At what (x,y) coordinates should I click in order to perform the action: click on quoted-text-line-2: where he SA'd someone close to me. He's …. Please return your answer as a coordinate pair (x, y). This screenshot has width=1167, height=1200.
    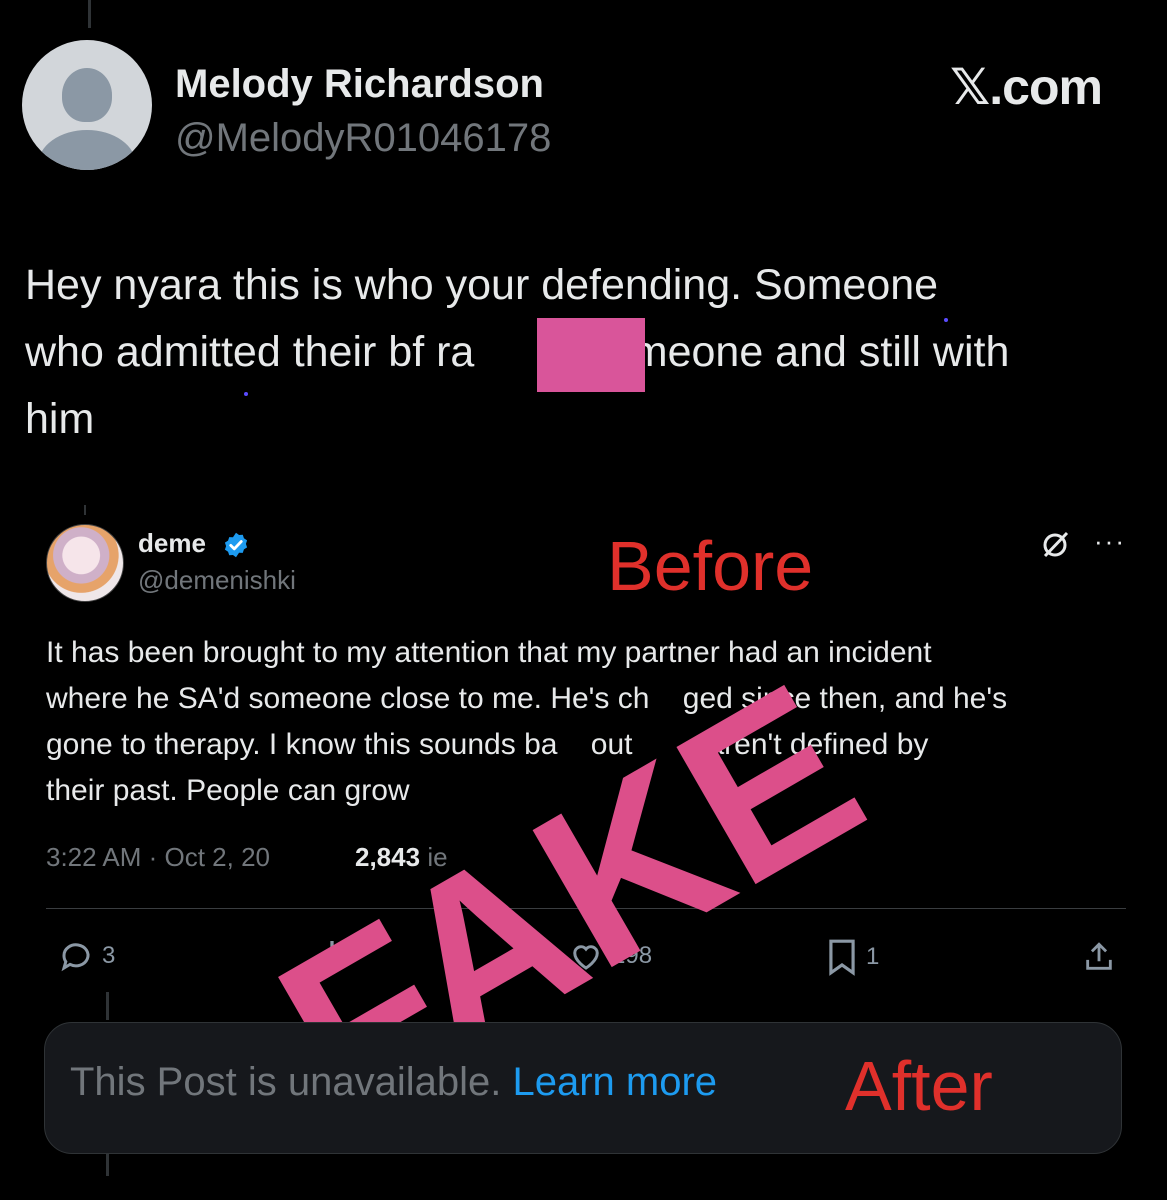
    Looking at the image, I should click on (527, 698).